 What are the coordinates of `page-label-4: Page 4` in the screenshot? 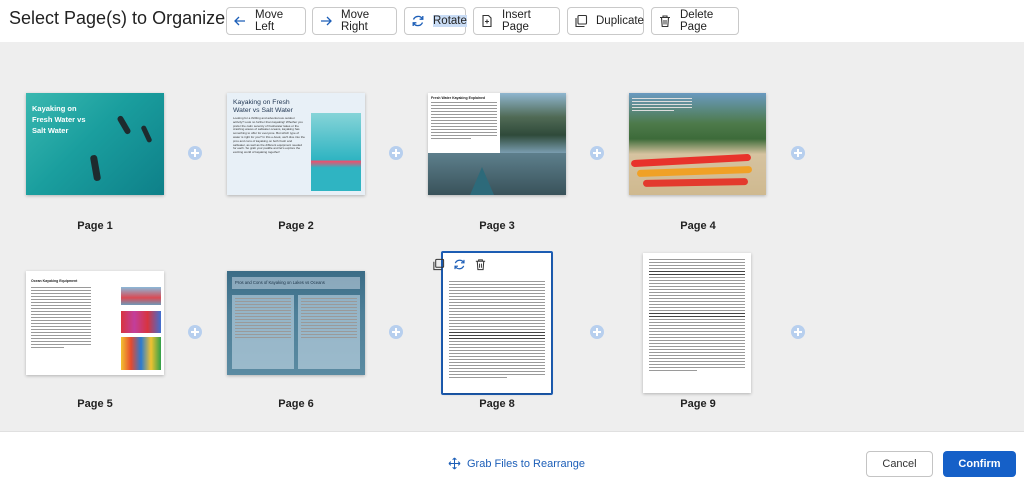 It's located at (698, 226).